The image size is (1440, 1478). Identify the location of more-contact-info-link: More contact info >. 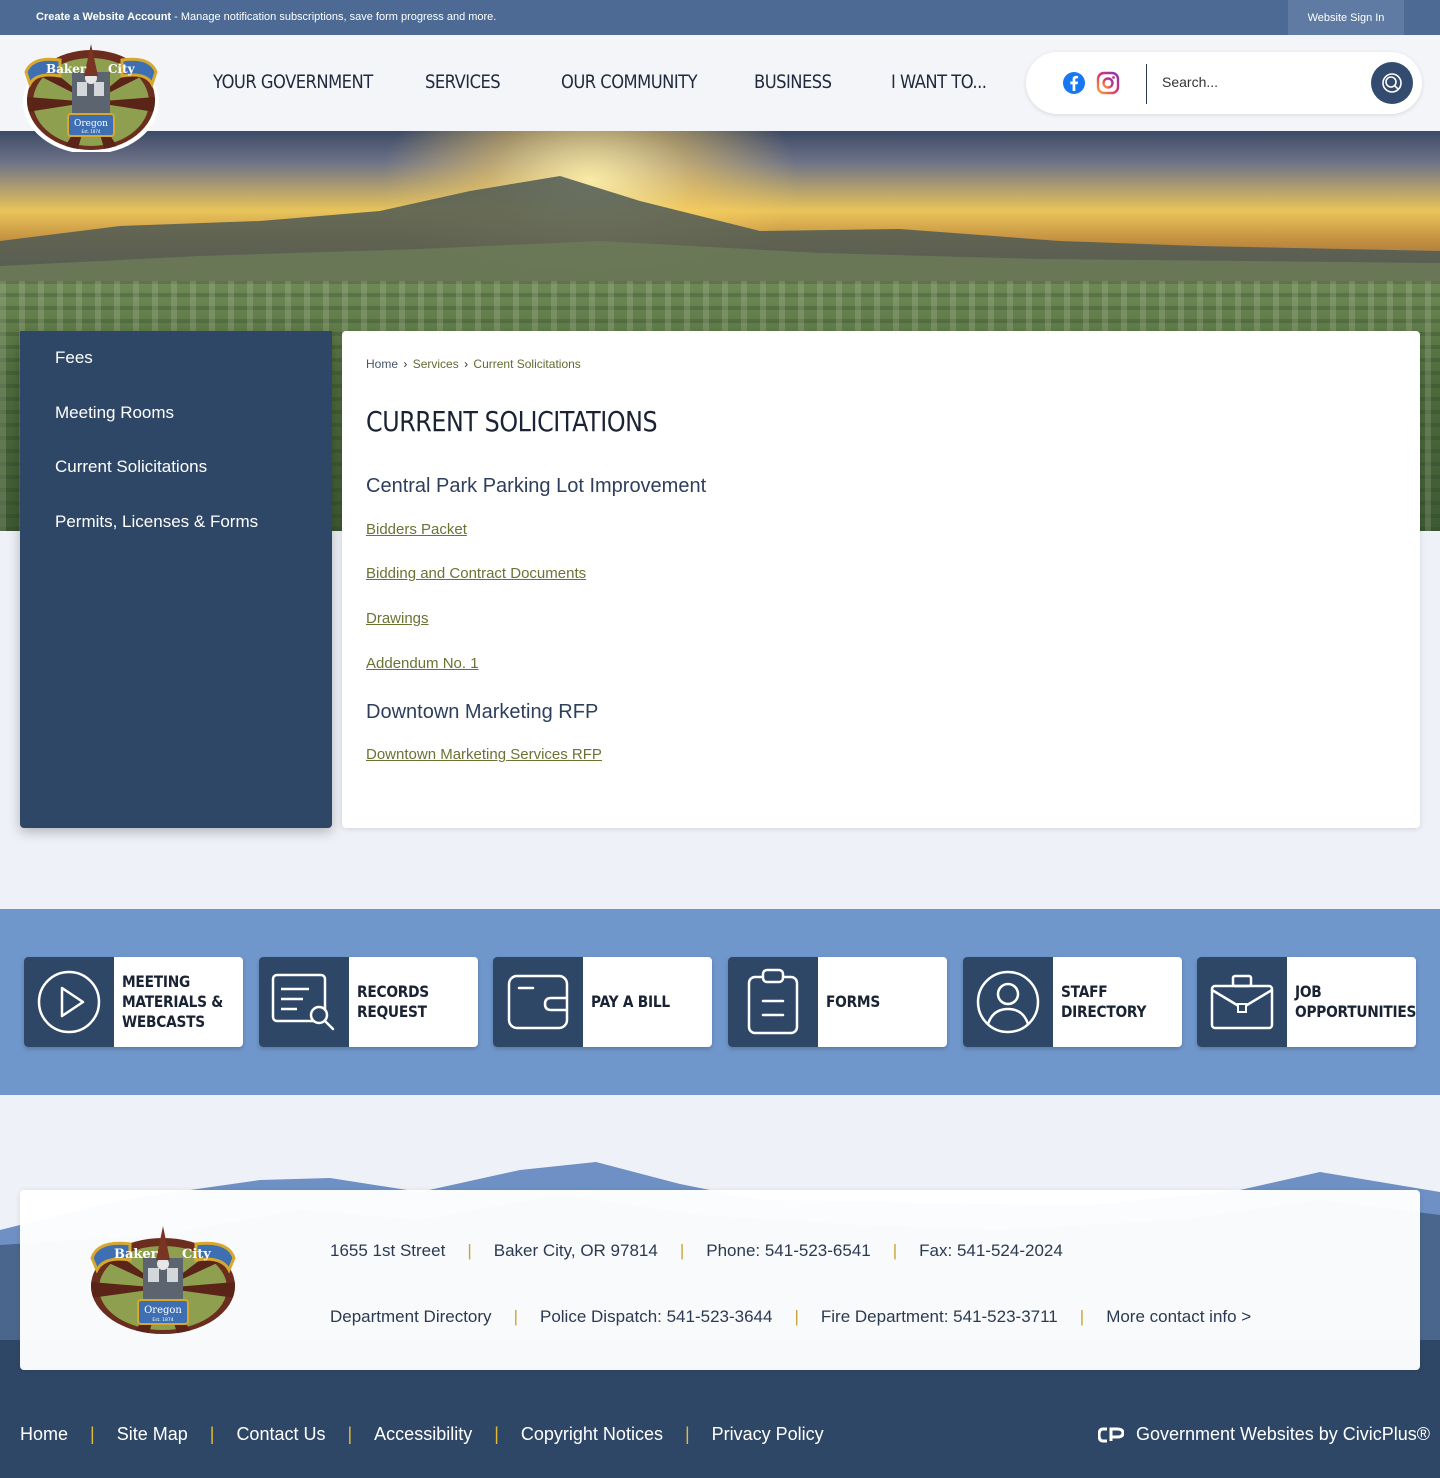
(1178, 1316).